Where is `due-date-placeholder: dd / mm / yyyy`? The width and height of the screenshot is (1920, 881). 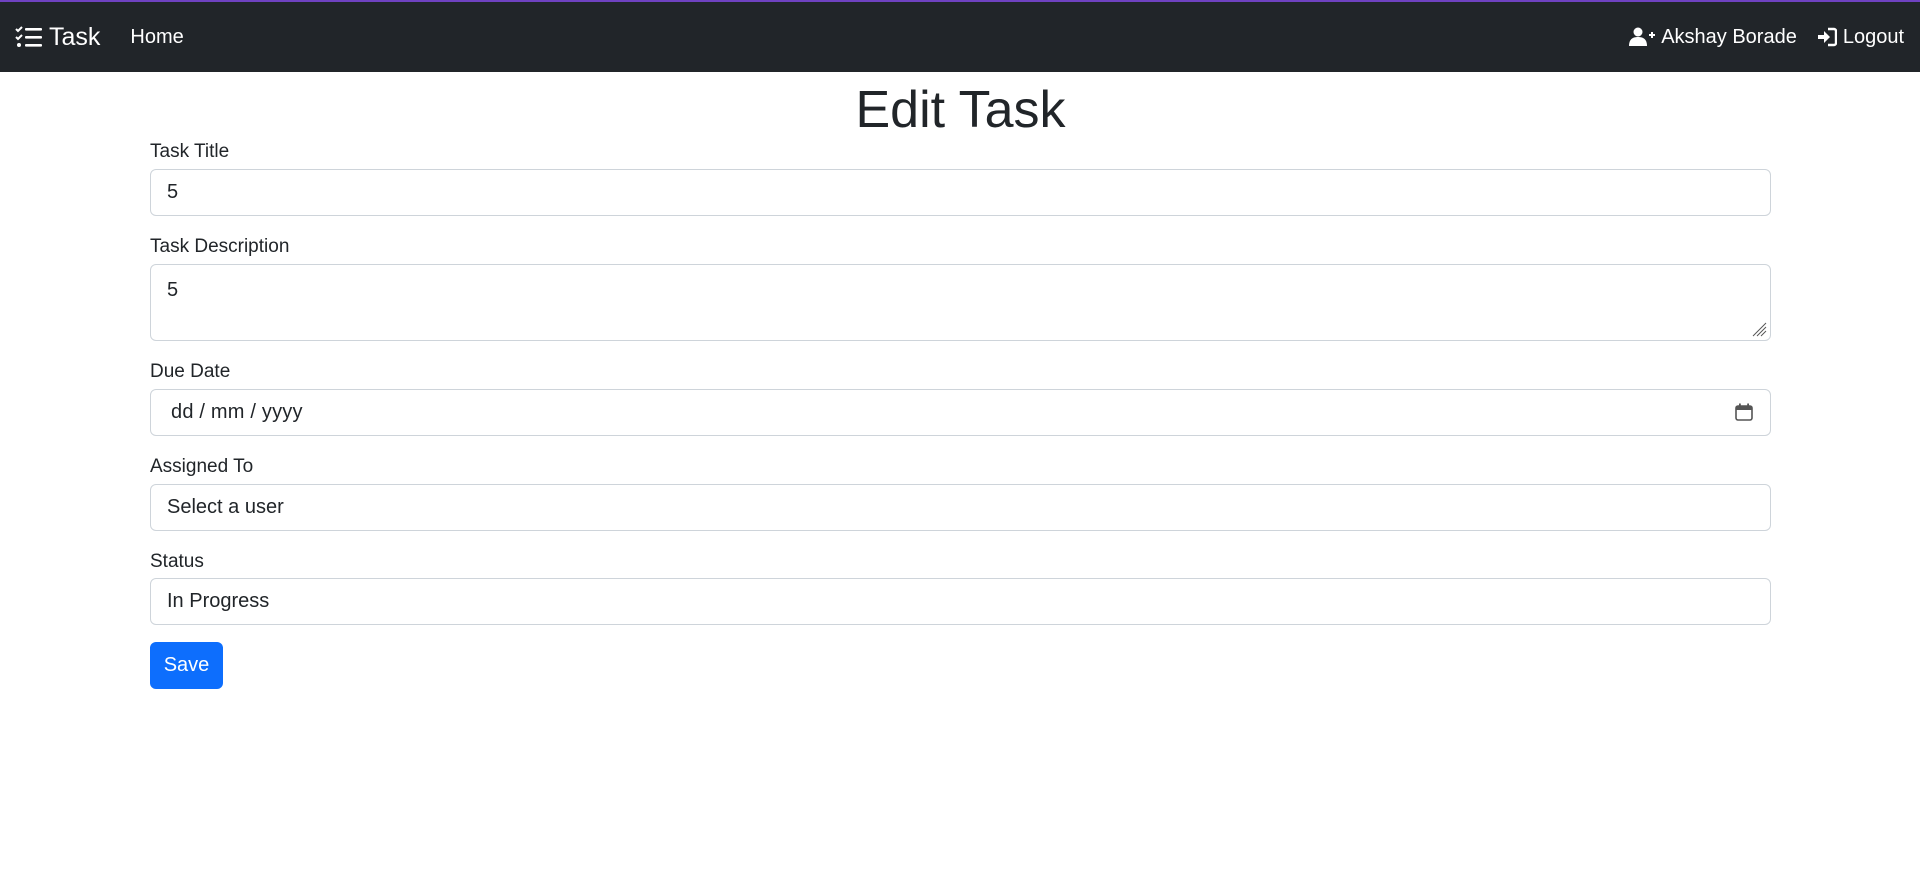 due-date-placeholder: dd / mm / yyyy is located at coordinates (237, 411).